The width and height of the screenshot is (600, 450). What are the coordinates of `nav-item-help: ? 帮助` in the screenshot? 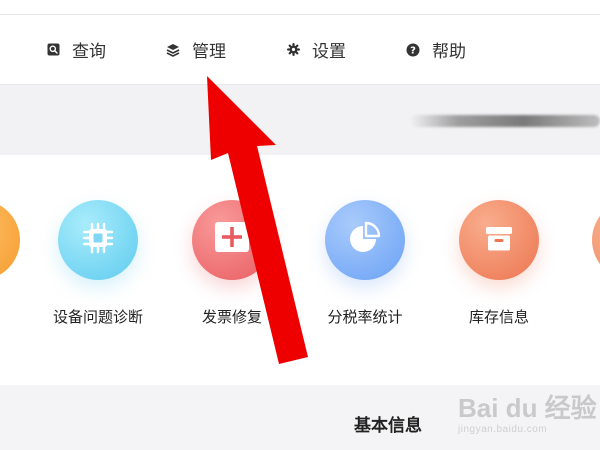 It's located at (436, 49).